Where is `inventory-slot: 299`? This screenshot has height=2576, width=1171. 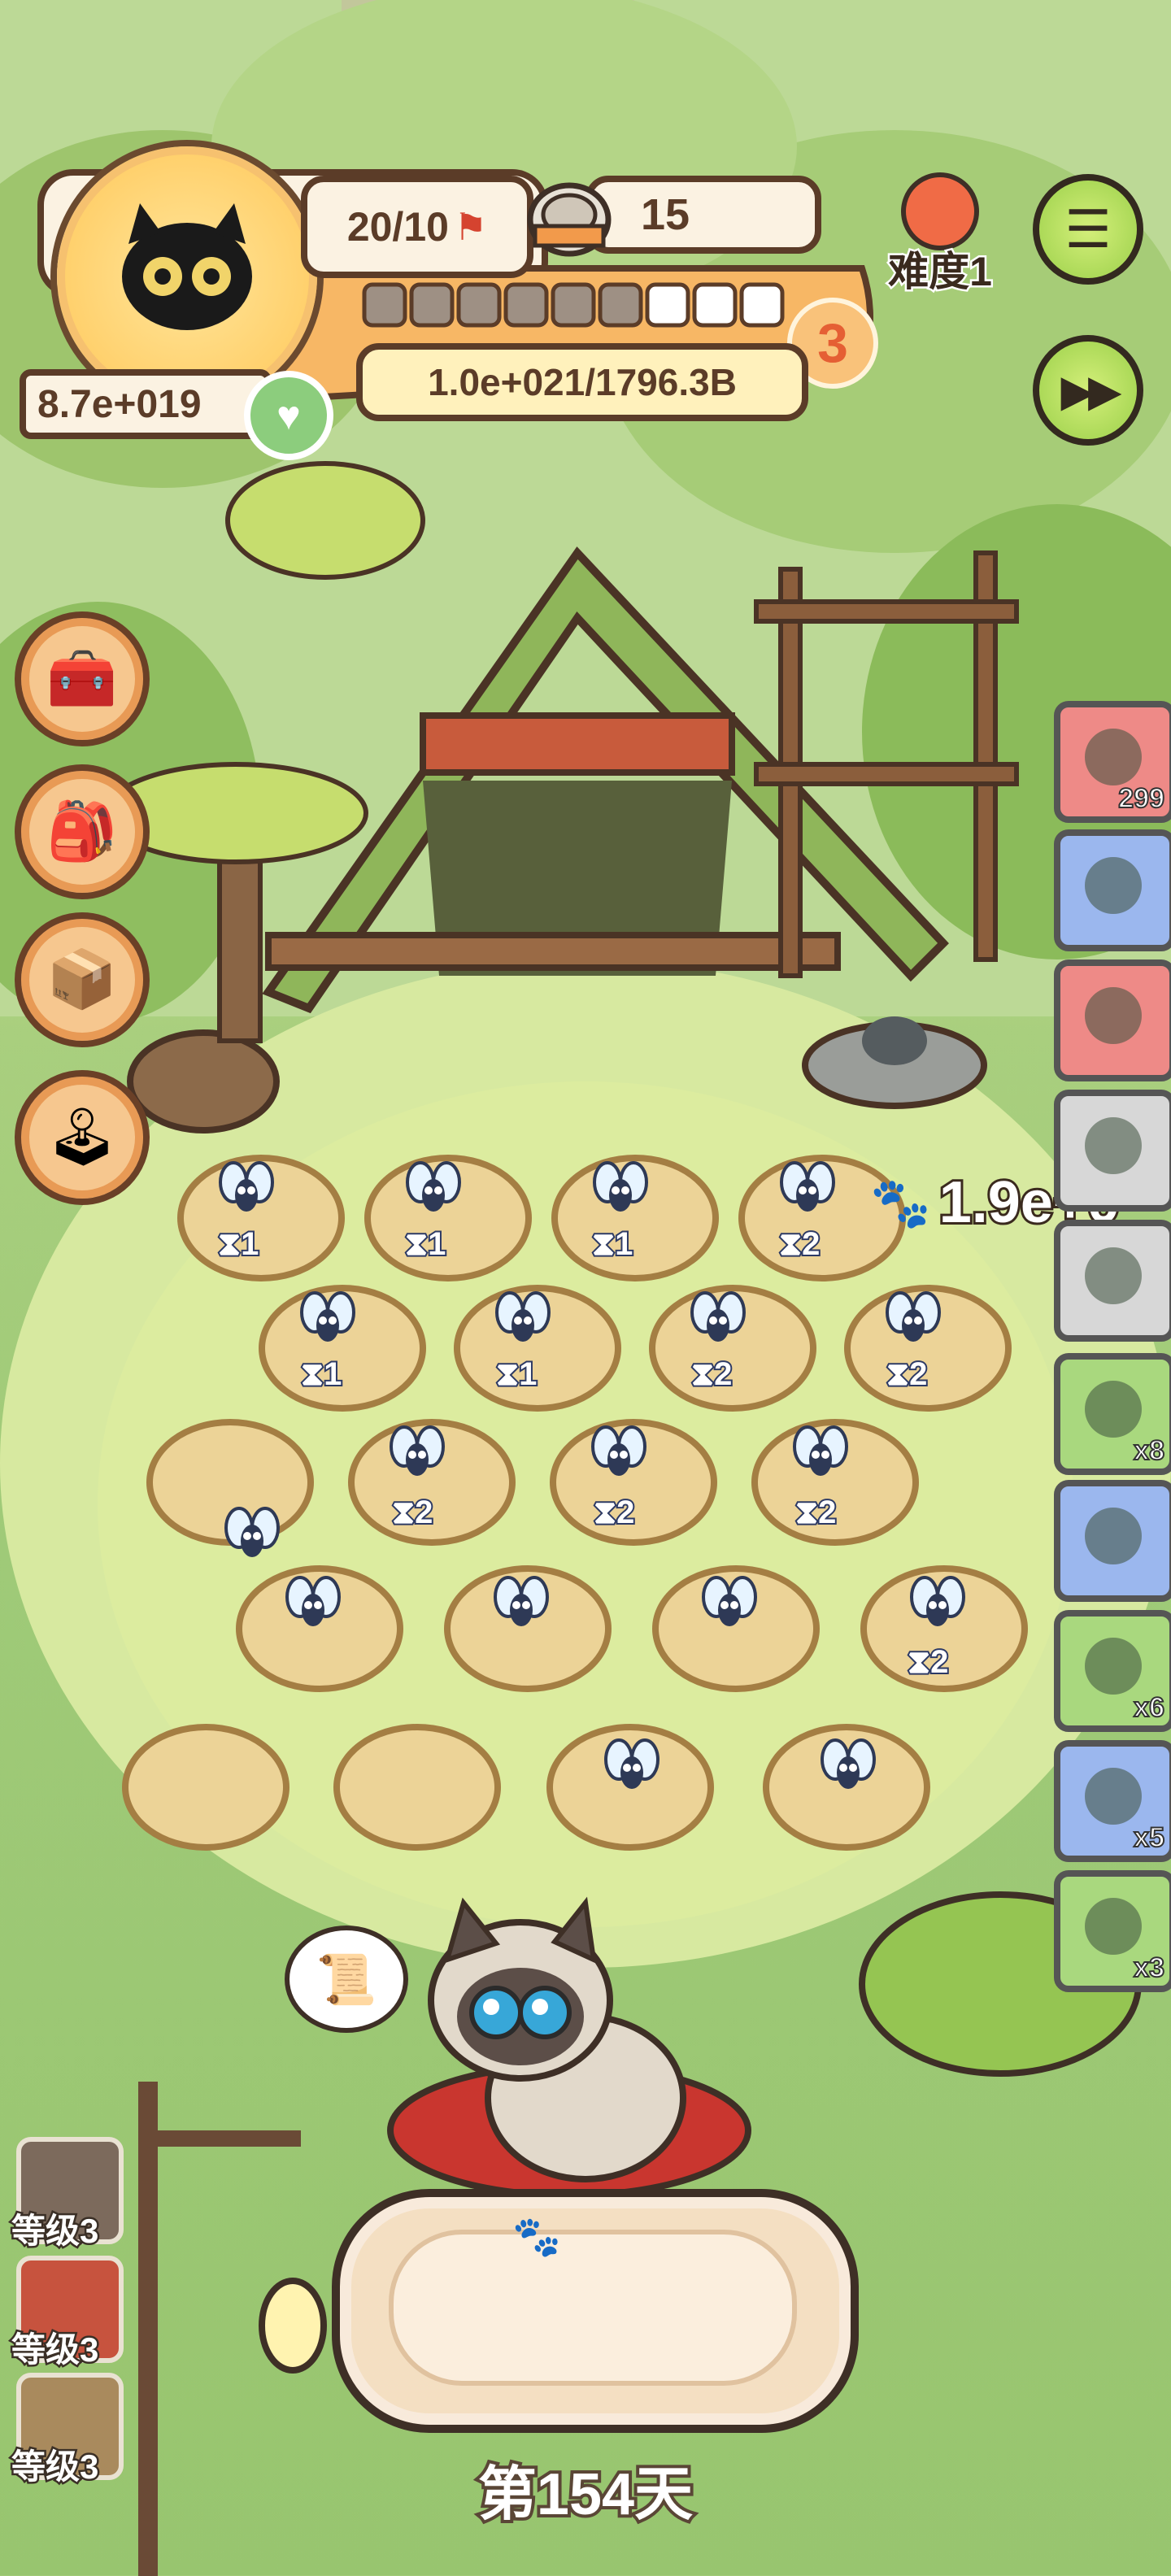
inventory-slot: 299 is located at coordinates (1112, 762).